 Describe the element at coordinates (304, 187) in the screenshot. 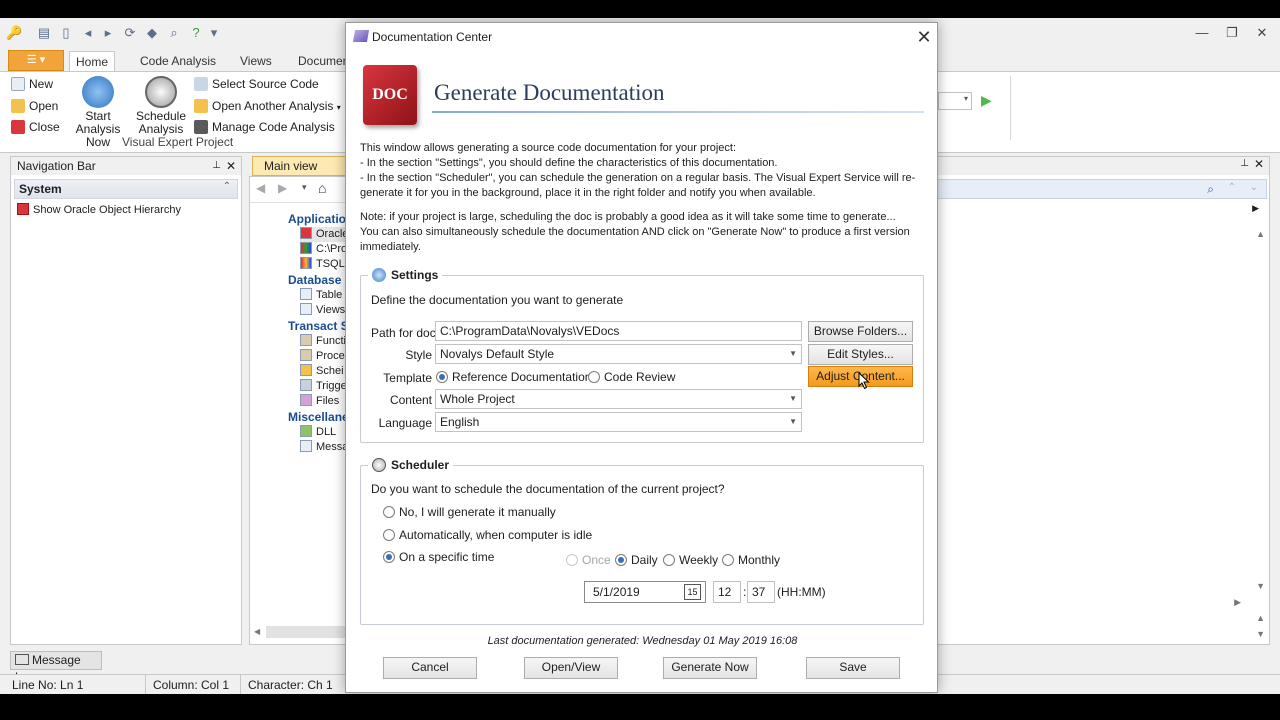

I see `nav-history-icon: ▾` at that location.